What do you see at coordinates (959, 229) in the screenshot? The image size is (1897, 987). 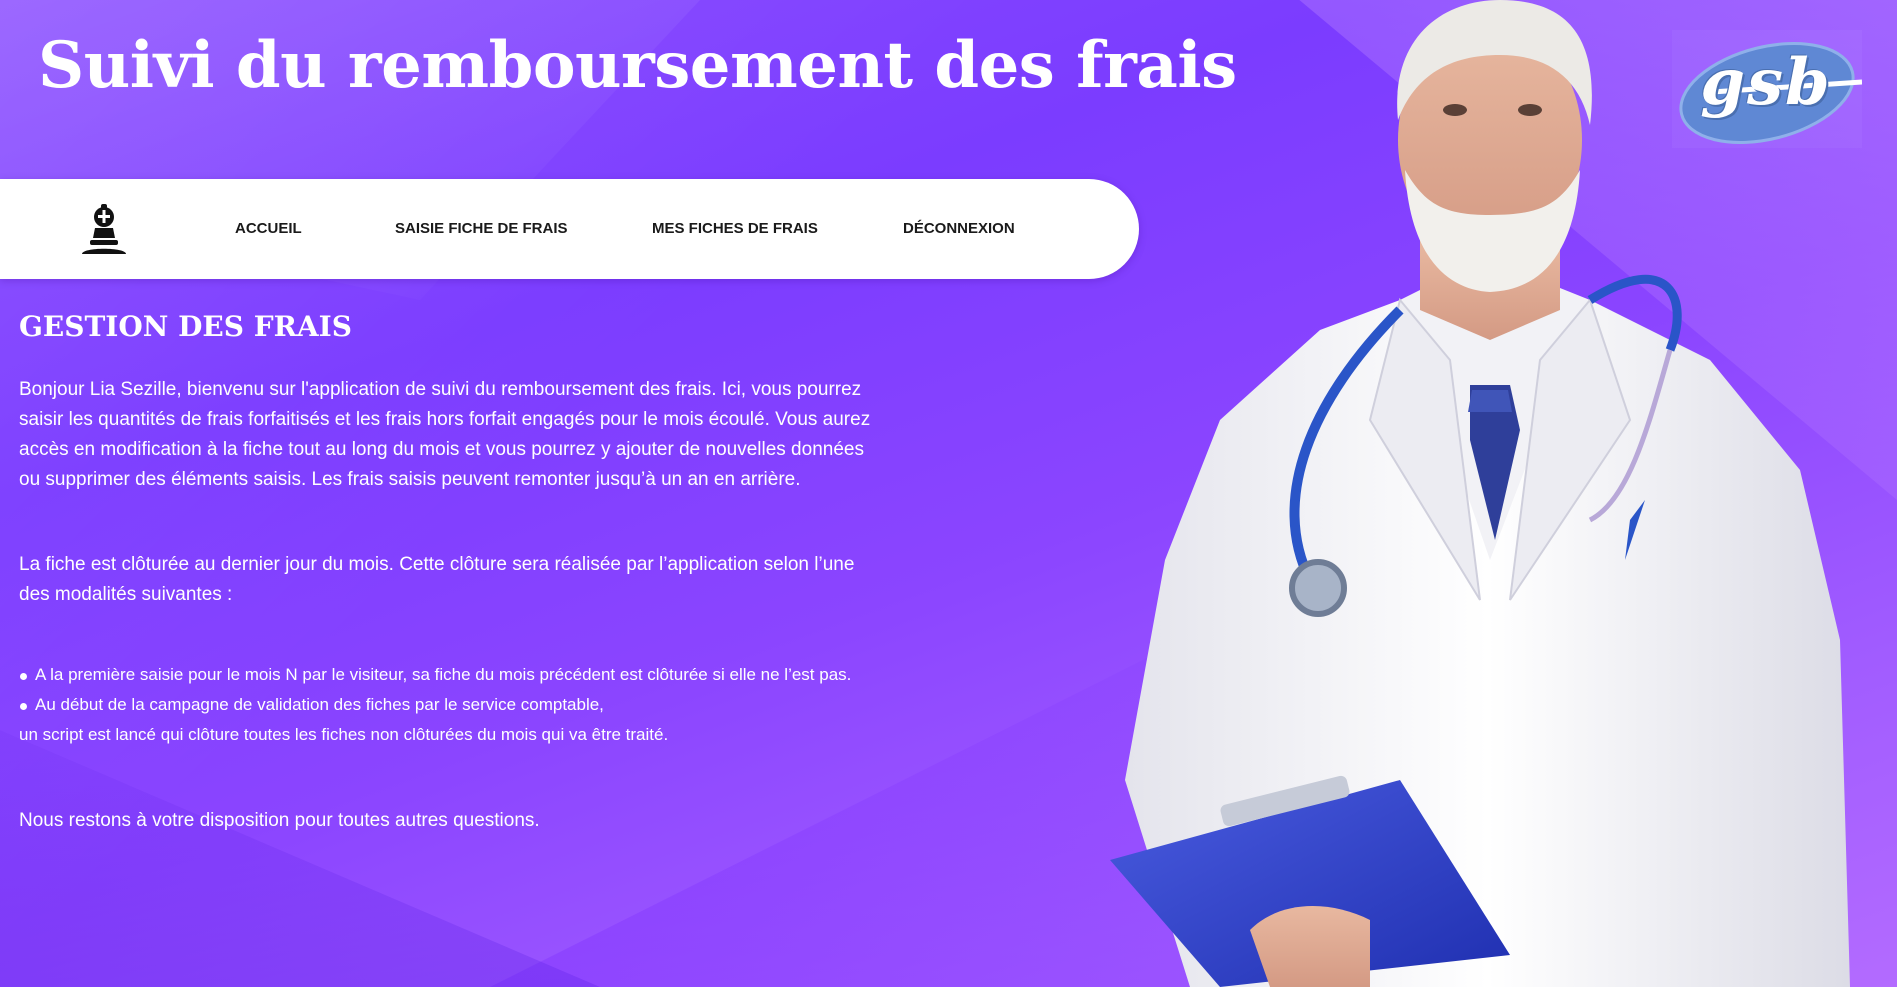 I see `nav-deconnexion: DÉCONNEXION` at bounding box center [959, 229].